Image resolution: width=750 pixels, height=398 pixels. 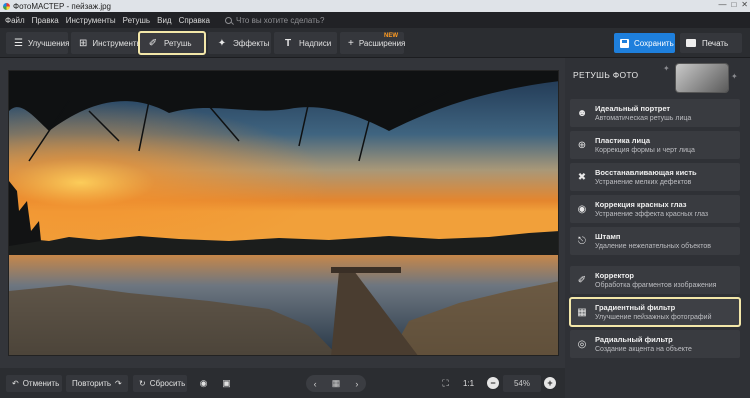 What do you see at coordinates (493, 383) in the screenshot?
I see `zoom-out-icon: −` at bounding box center [493, 383].